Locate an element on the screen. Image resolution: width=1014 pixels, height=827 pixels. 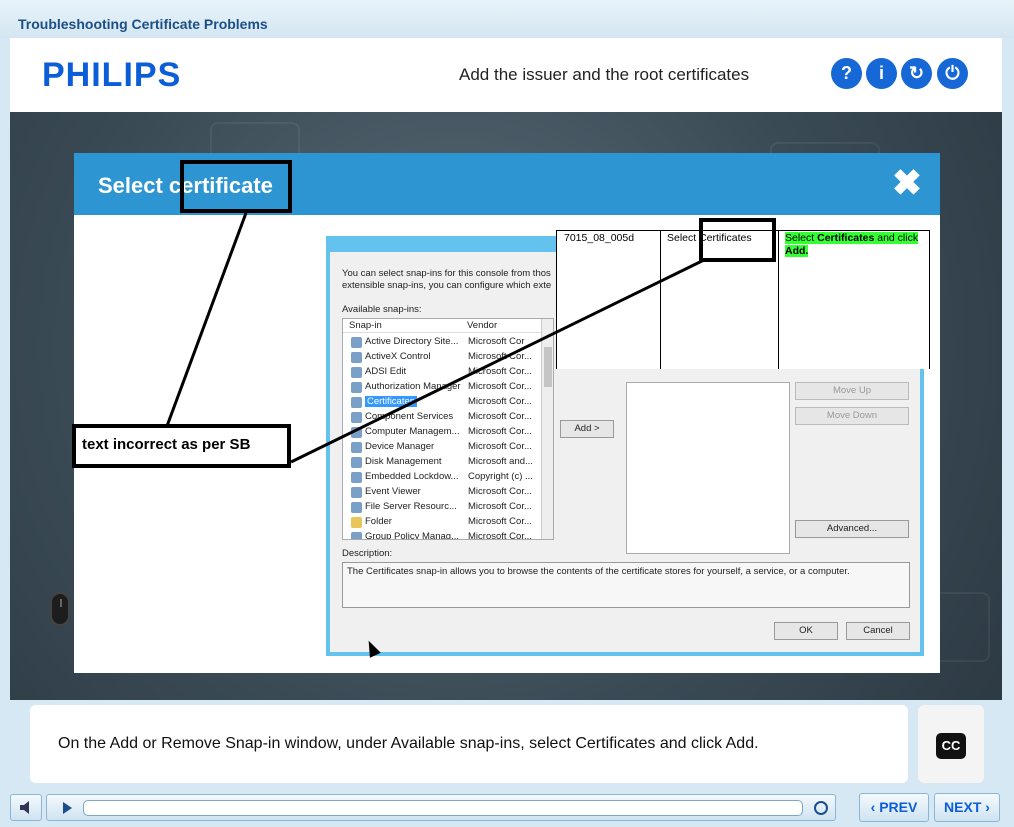
volume-button is located at coordinates (26, 807).